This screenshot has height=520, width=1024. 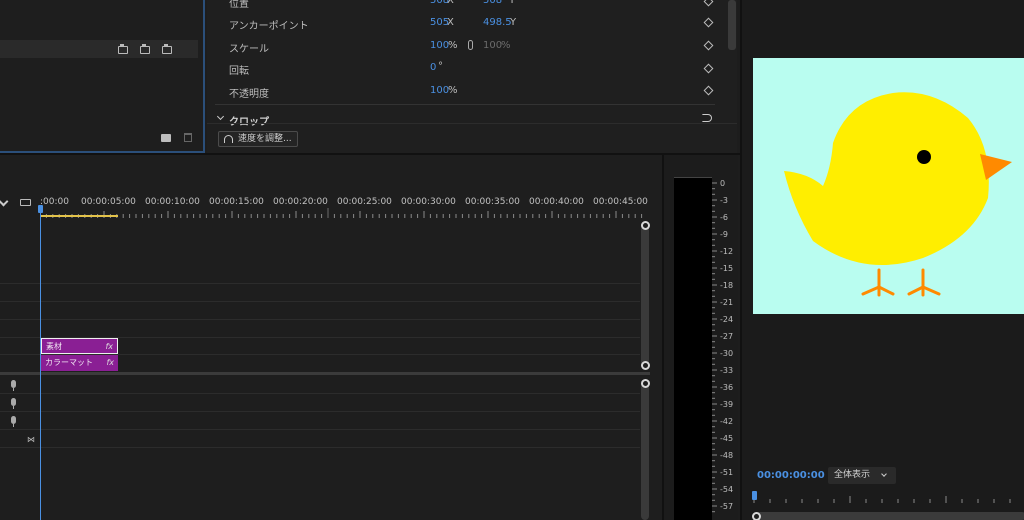 I want to click on db-label: -21, so click(x=727, y=302).